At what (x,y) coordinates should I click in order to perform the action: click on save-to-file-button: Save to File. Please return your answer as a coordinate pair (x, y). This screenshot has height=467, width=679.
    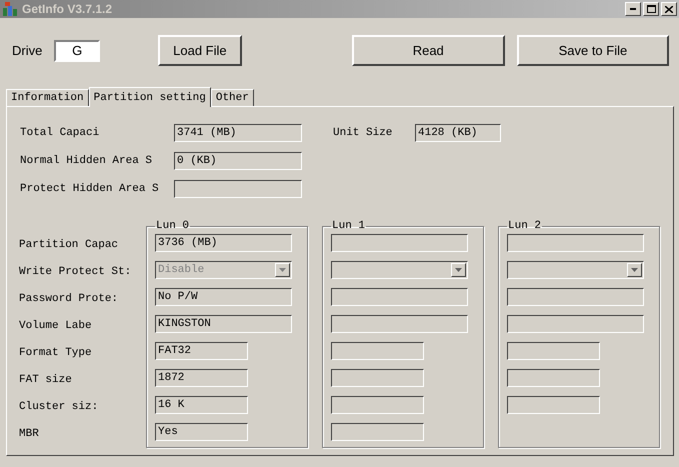
    Looking at the image, I should click on (592, 50).